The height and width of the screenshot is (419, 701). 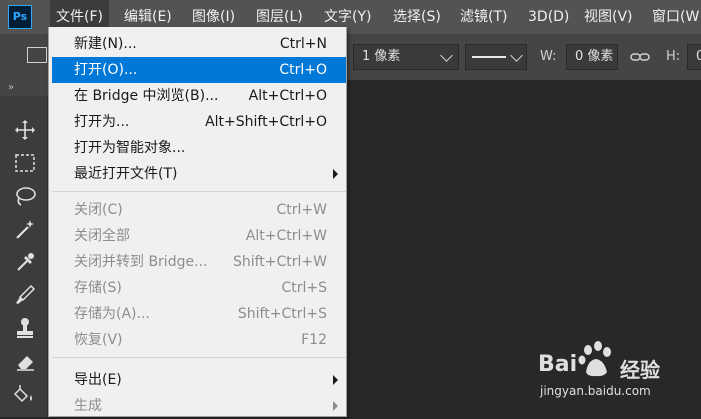 What do you see at coordinates (25, 295) in the screenshot?
I see `brush-tool-icon` at bounding box center [25, 295].